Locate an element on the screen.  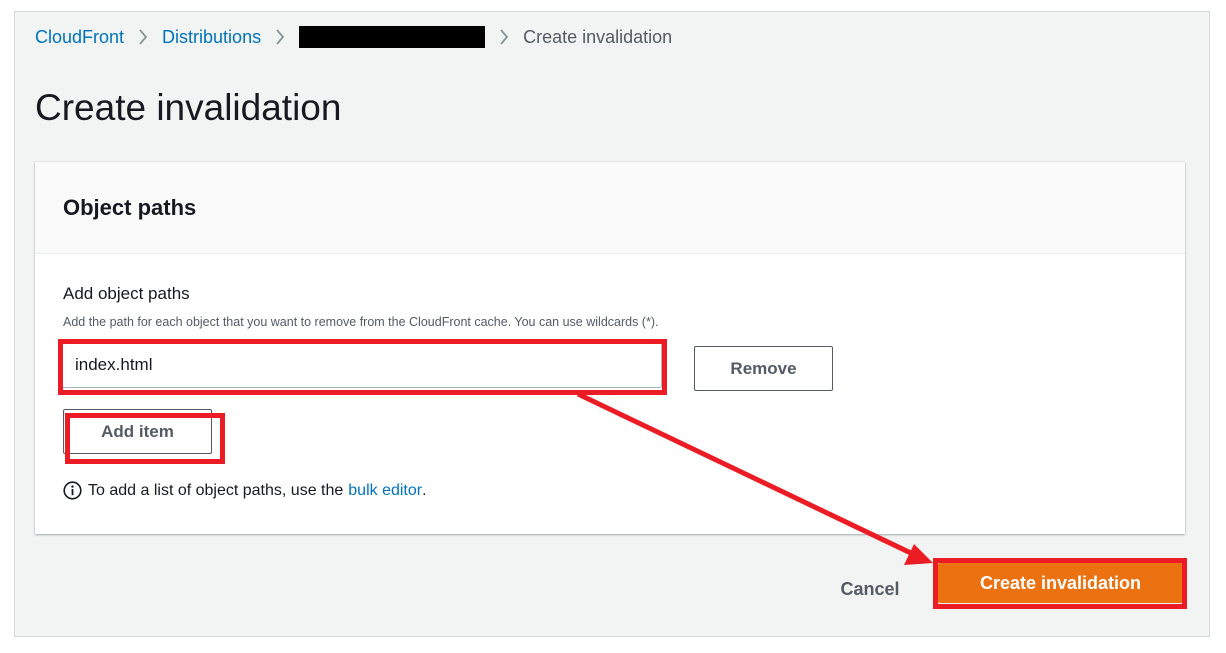
breadcrumb-cloudfront: CloudFront is located at coordinates (79, 37).